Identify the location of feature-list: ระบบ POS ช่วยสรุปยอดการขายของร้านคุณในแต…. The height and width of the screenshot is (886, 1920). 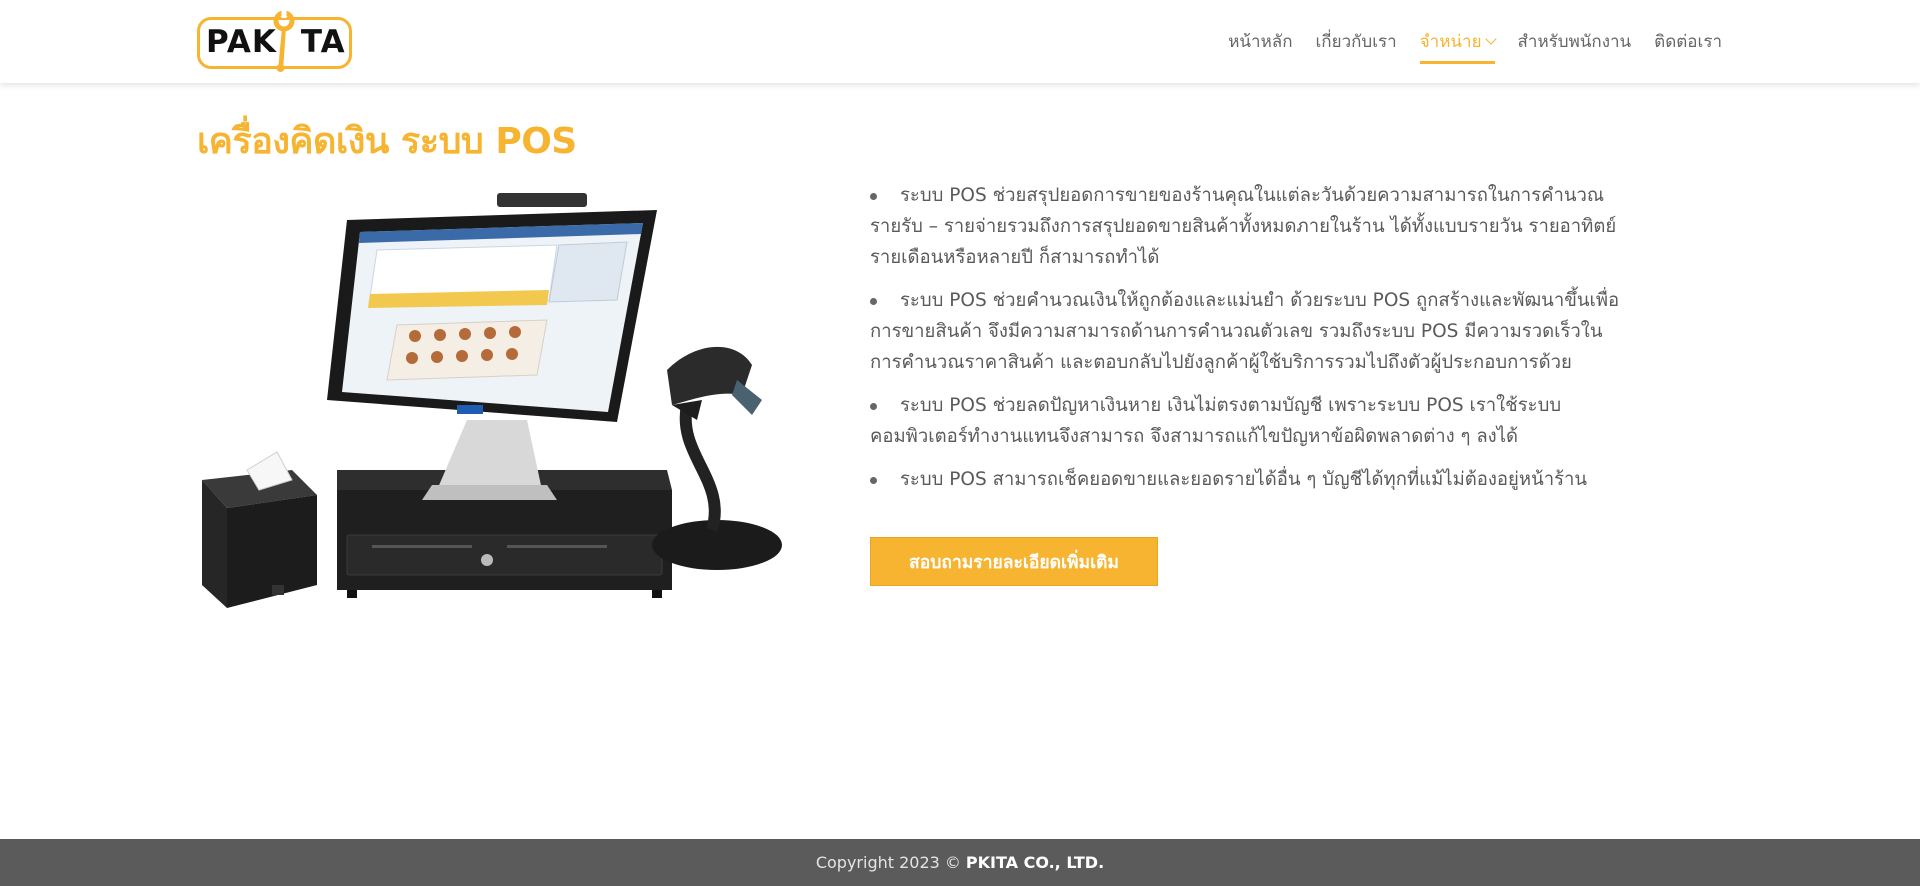
(1250, 343).